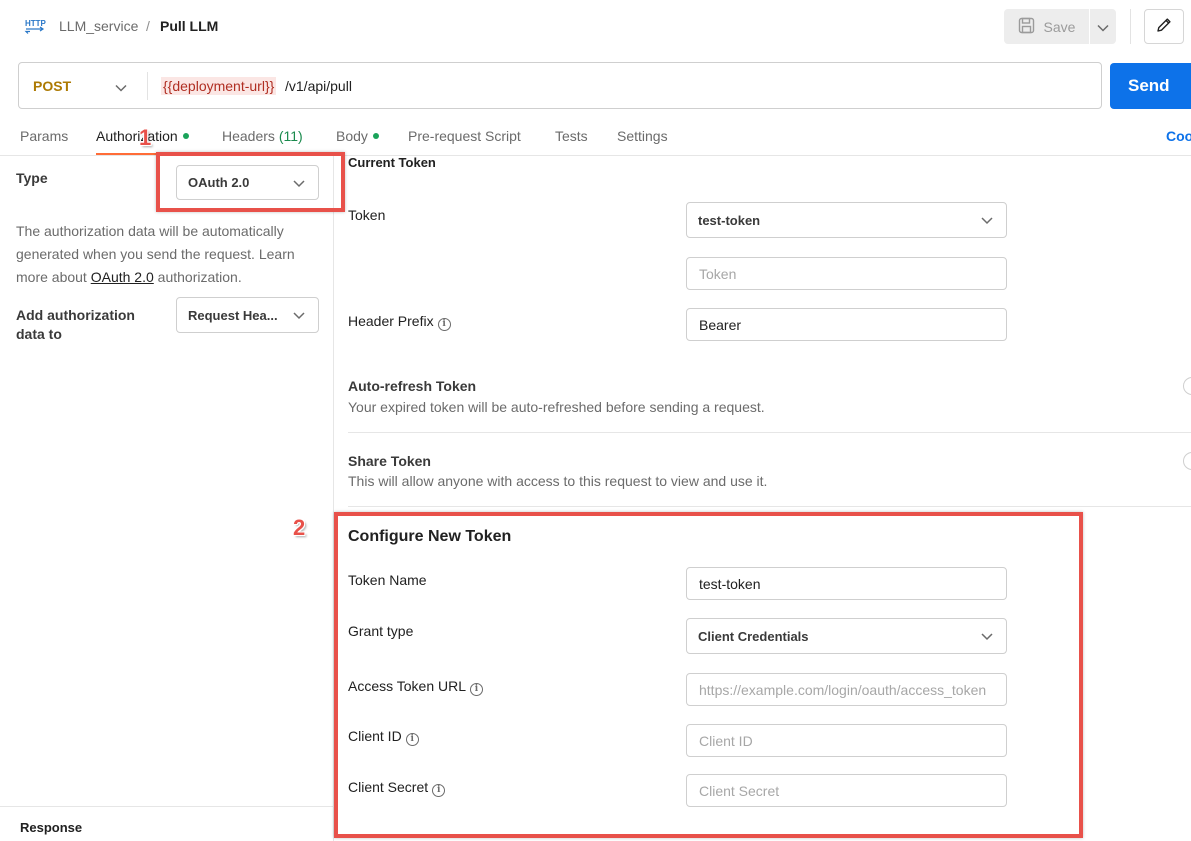 This screenshot has height=841, width=1191. Describe the element at coordinates (318, 86) in the screenshot. I see `url-input: /v1/api/pull` at that location.